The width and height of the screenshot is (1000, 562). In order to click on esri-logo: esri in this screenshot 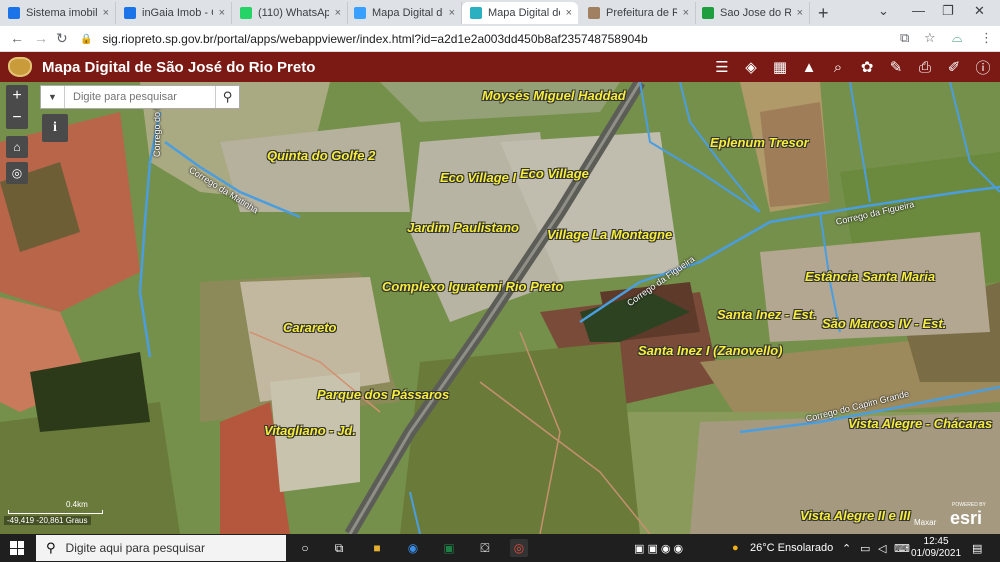, I will do `click(966, 518)`.